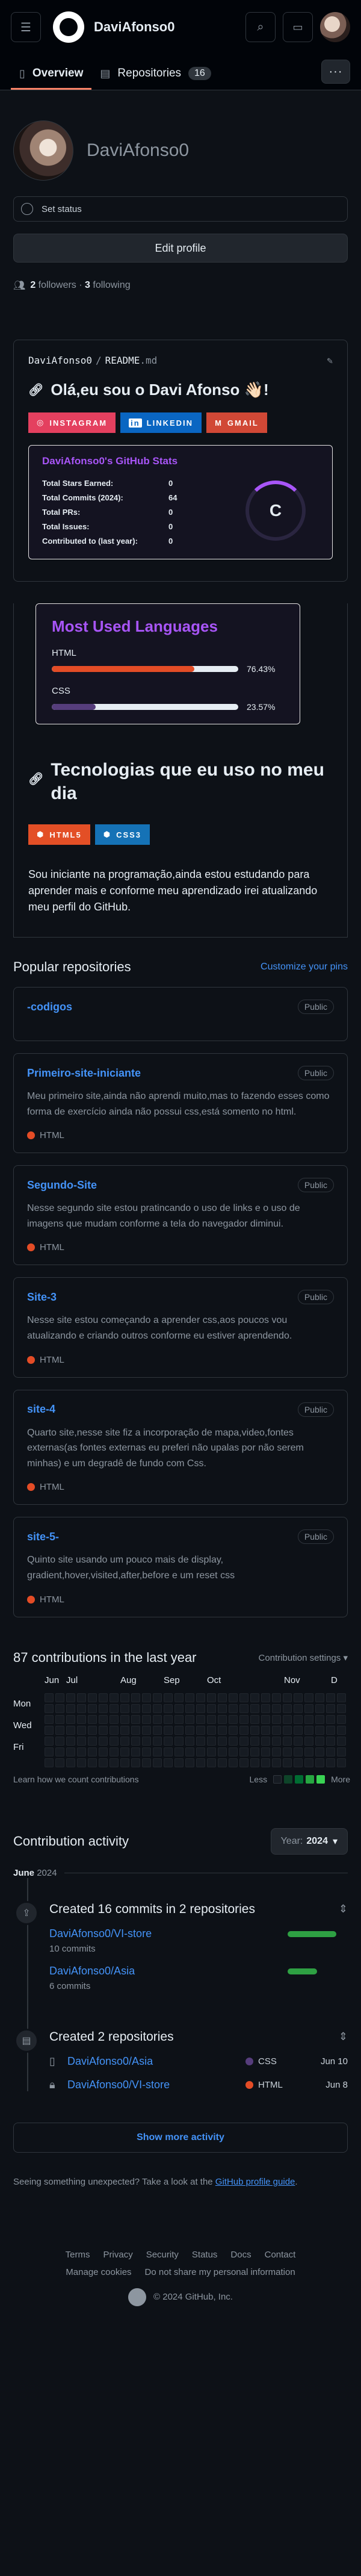 Image resolution: width=361 pixels, height=2576 pixels. Describe the element at coordinates (110, 2061) in the screenshot. I see `created-repo-link: DaviAfonso0/Asia` at that location.